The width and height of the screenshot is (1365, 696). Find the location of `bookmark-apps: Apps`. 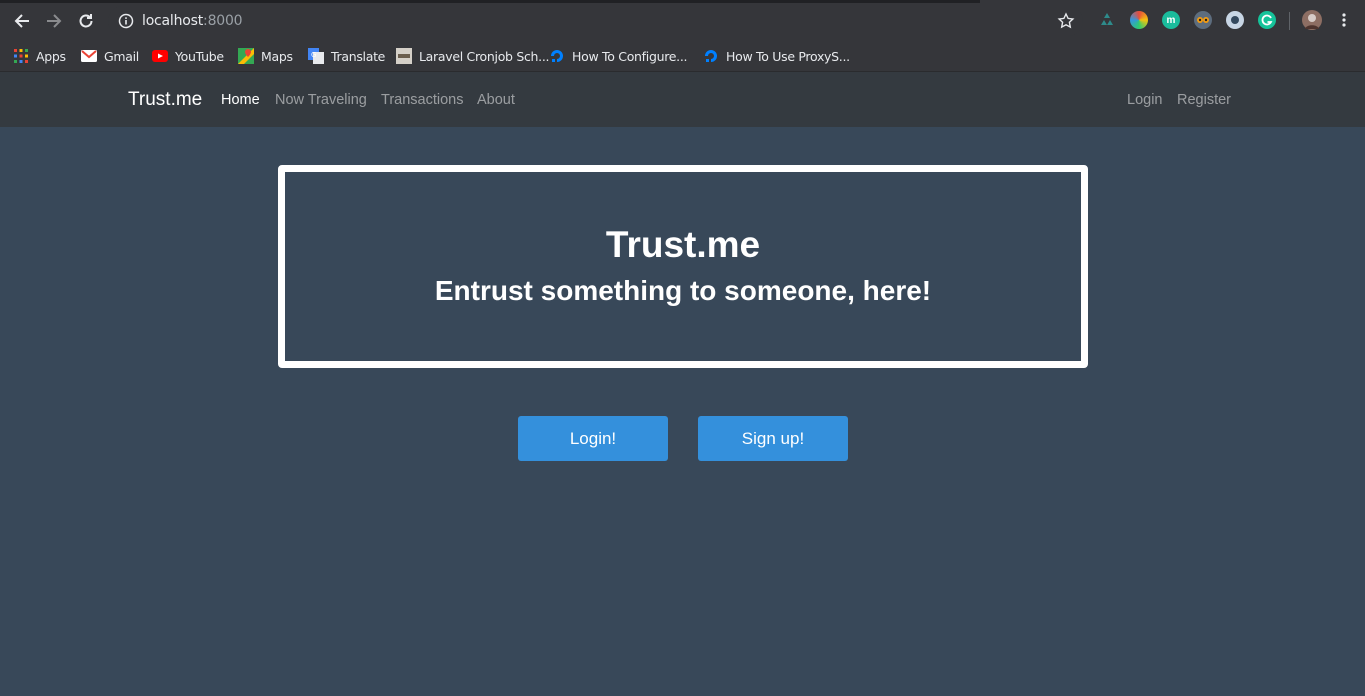

bookmark-apps: Apps is located at coordinates (39, 56).